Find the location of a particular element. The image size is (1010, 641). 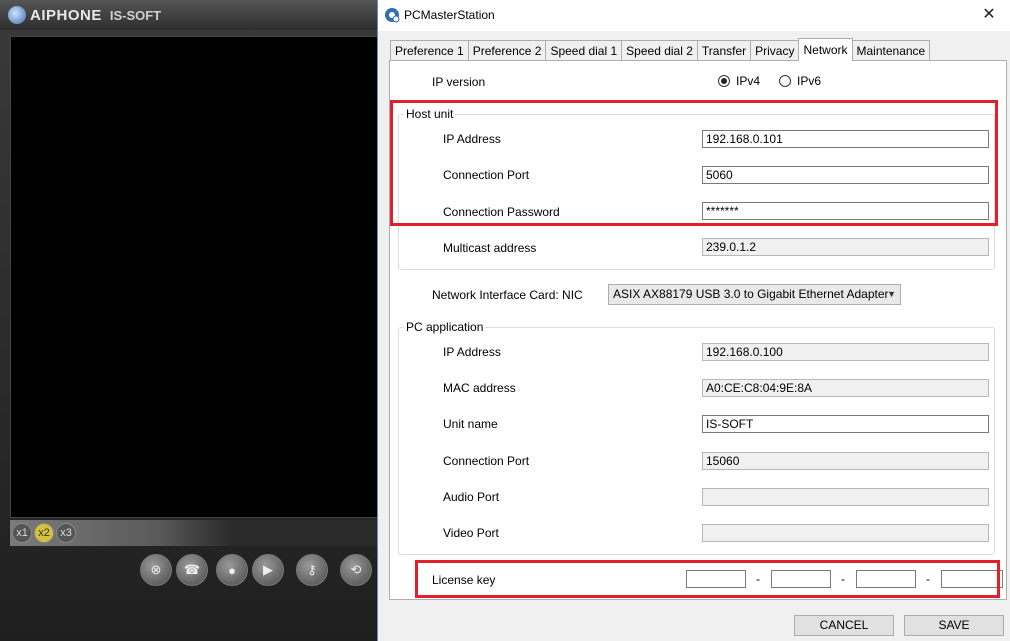

aiphone-logo-icon is located at coordinates (17, 15).